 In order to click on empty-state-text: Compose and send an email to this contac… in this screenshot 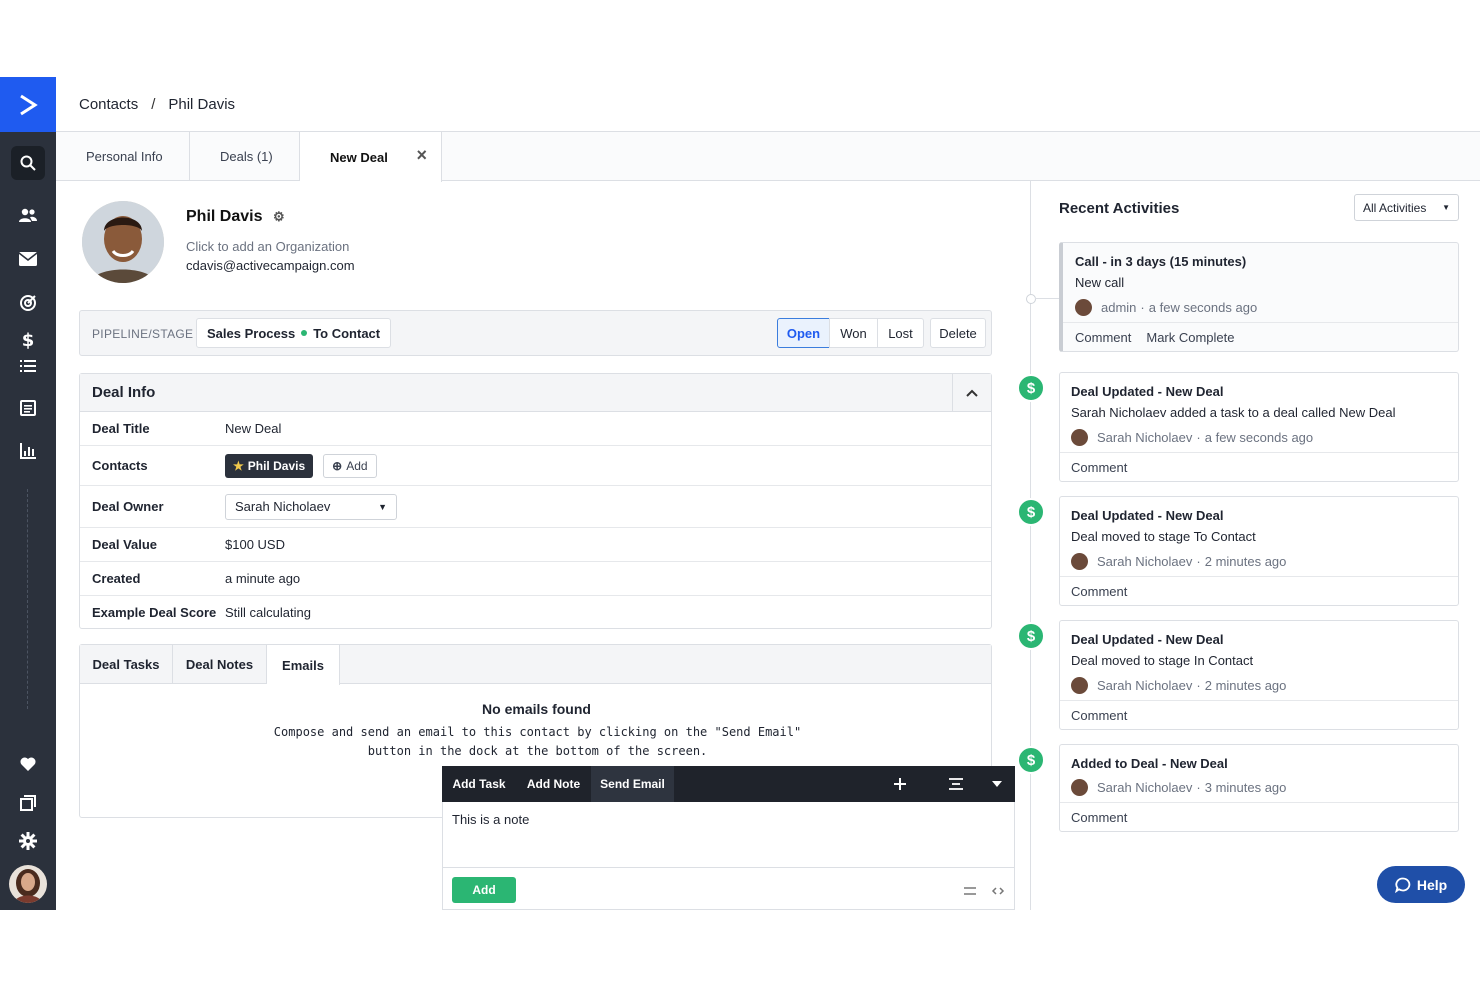, I will do `click(537, 741)`.